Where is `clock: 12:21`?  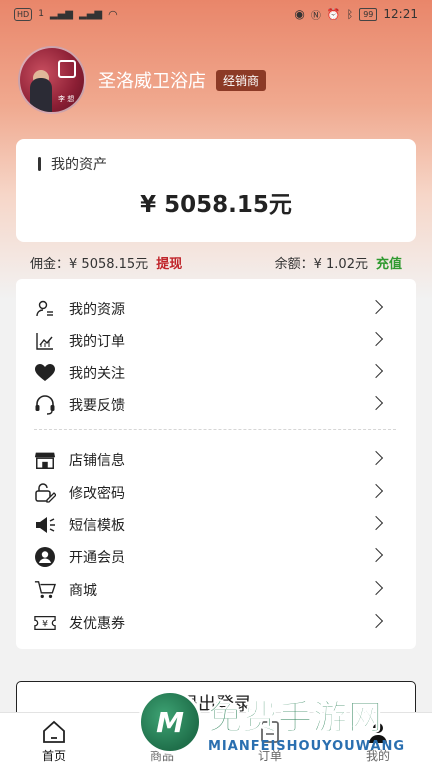 clock: 12:21 is located at coordinates (400, 14).